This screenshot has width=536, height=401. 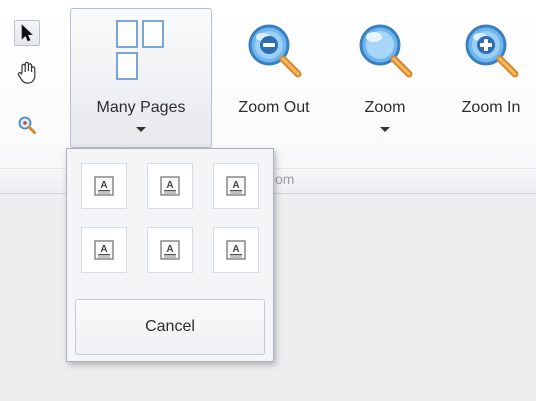 I want to click on group-caption-text: om, so click(x=285, y=179).